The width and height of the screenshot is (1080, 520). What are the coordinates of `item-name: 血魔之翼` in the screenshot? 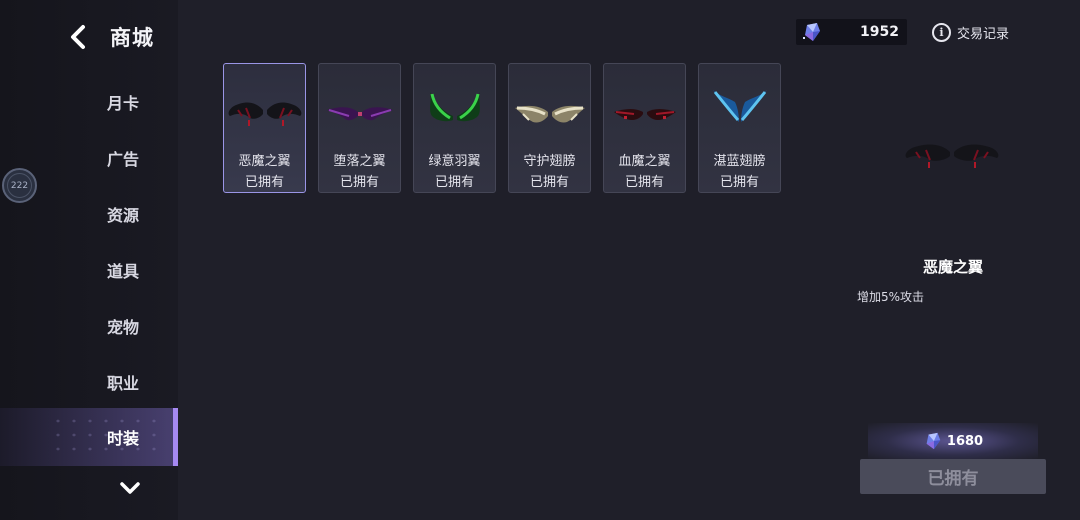 It's located at (644, 161).